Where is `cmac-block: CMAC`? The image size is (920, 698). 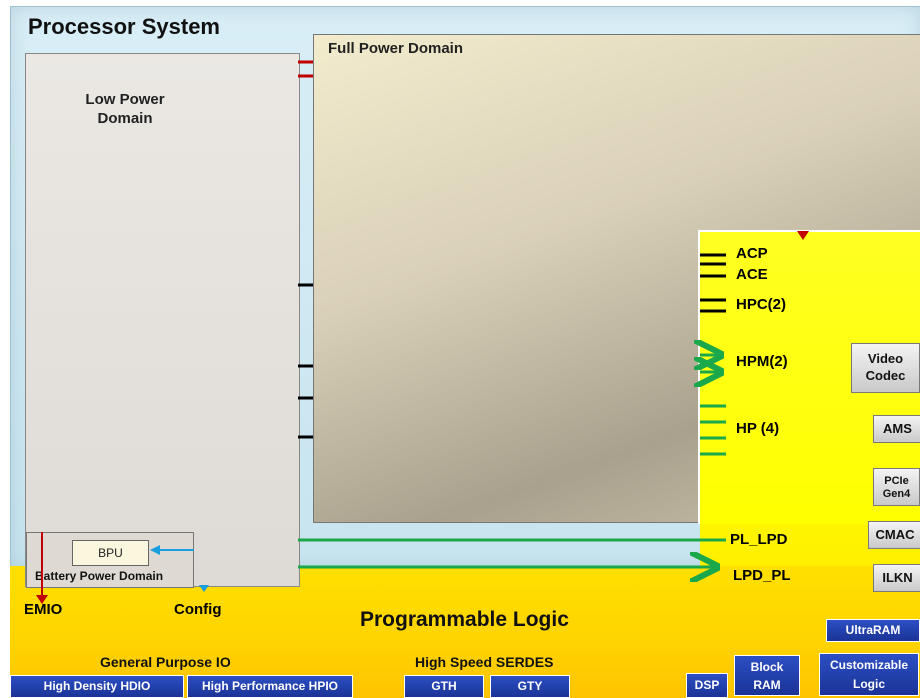 cmac-block: CMAC is located at coordinates (894, 535).